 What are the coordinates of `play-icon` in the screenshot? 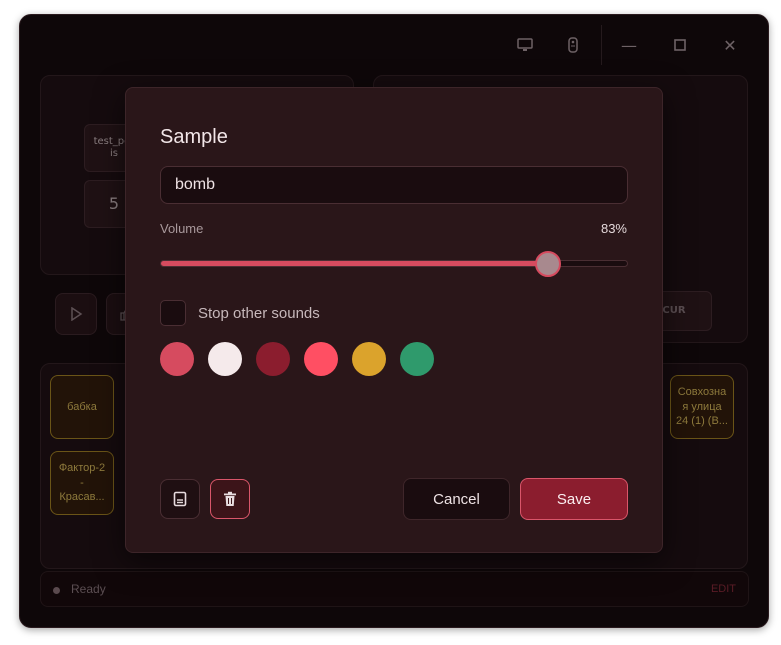 It's located at (77, 314).